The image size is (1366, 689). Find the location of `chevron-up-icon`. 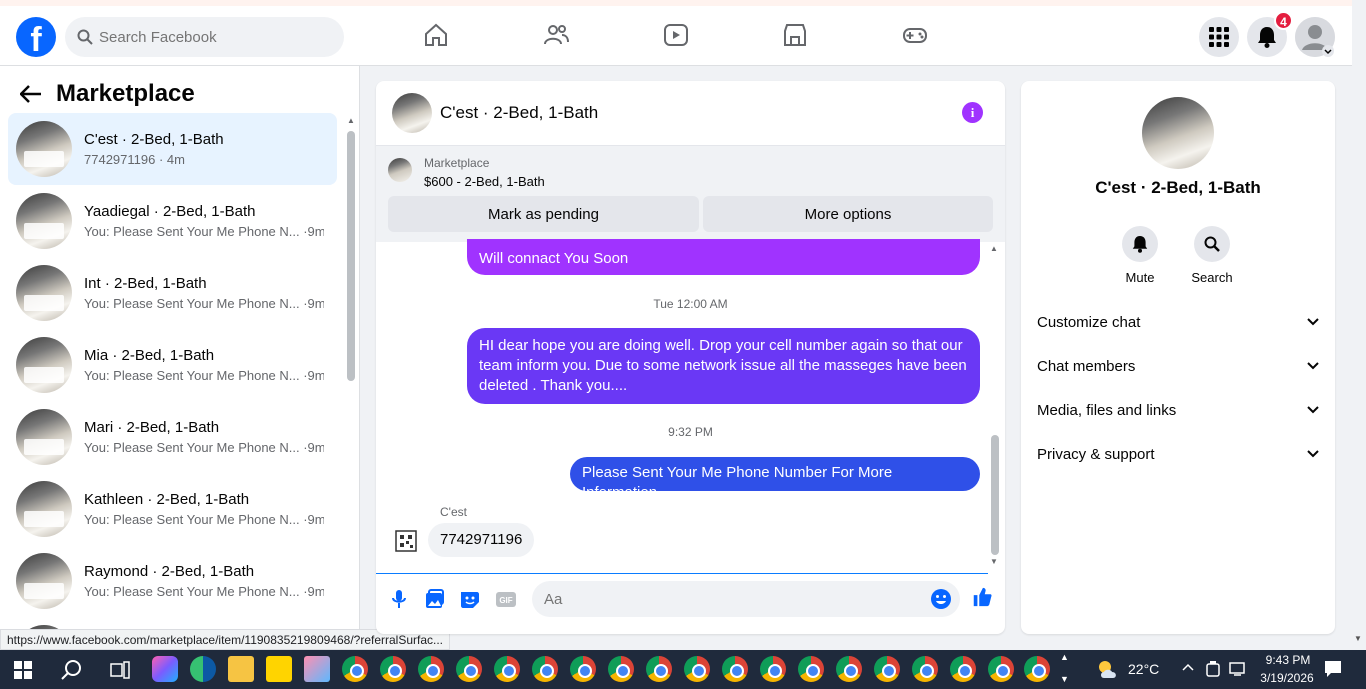

chevron-up-icon is located at coordinates (1188, 667).